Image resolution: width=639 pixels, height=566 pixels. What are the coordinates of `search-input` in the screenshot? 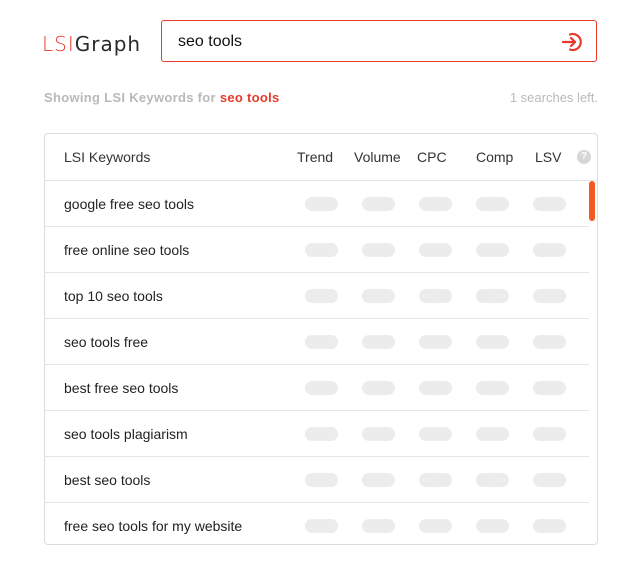 It's located at (363, 42).